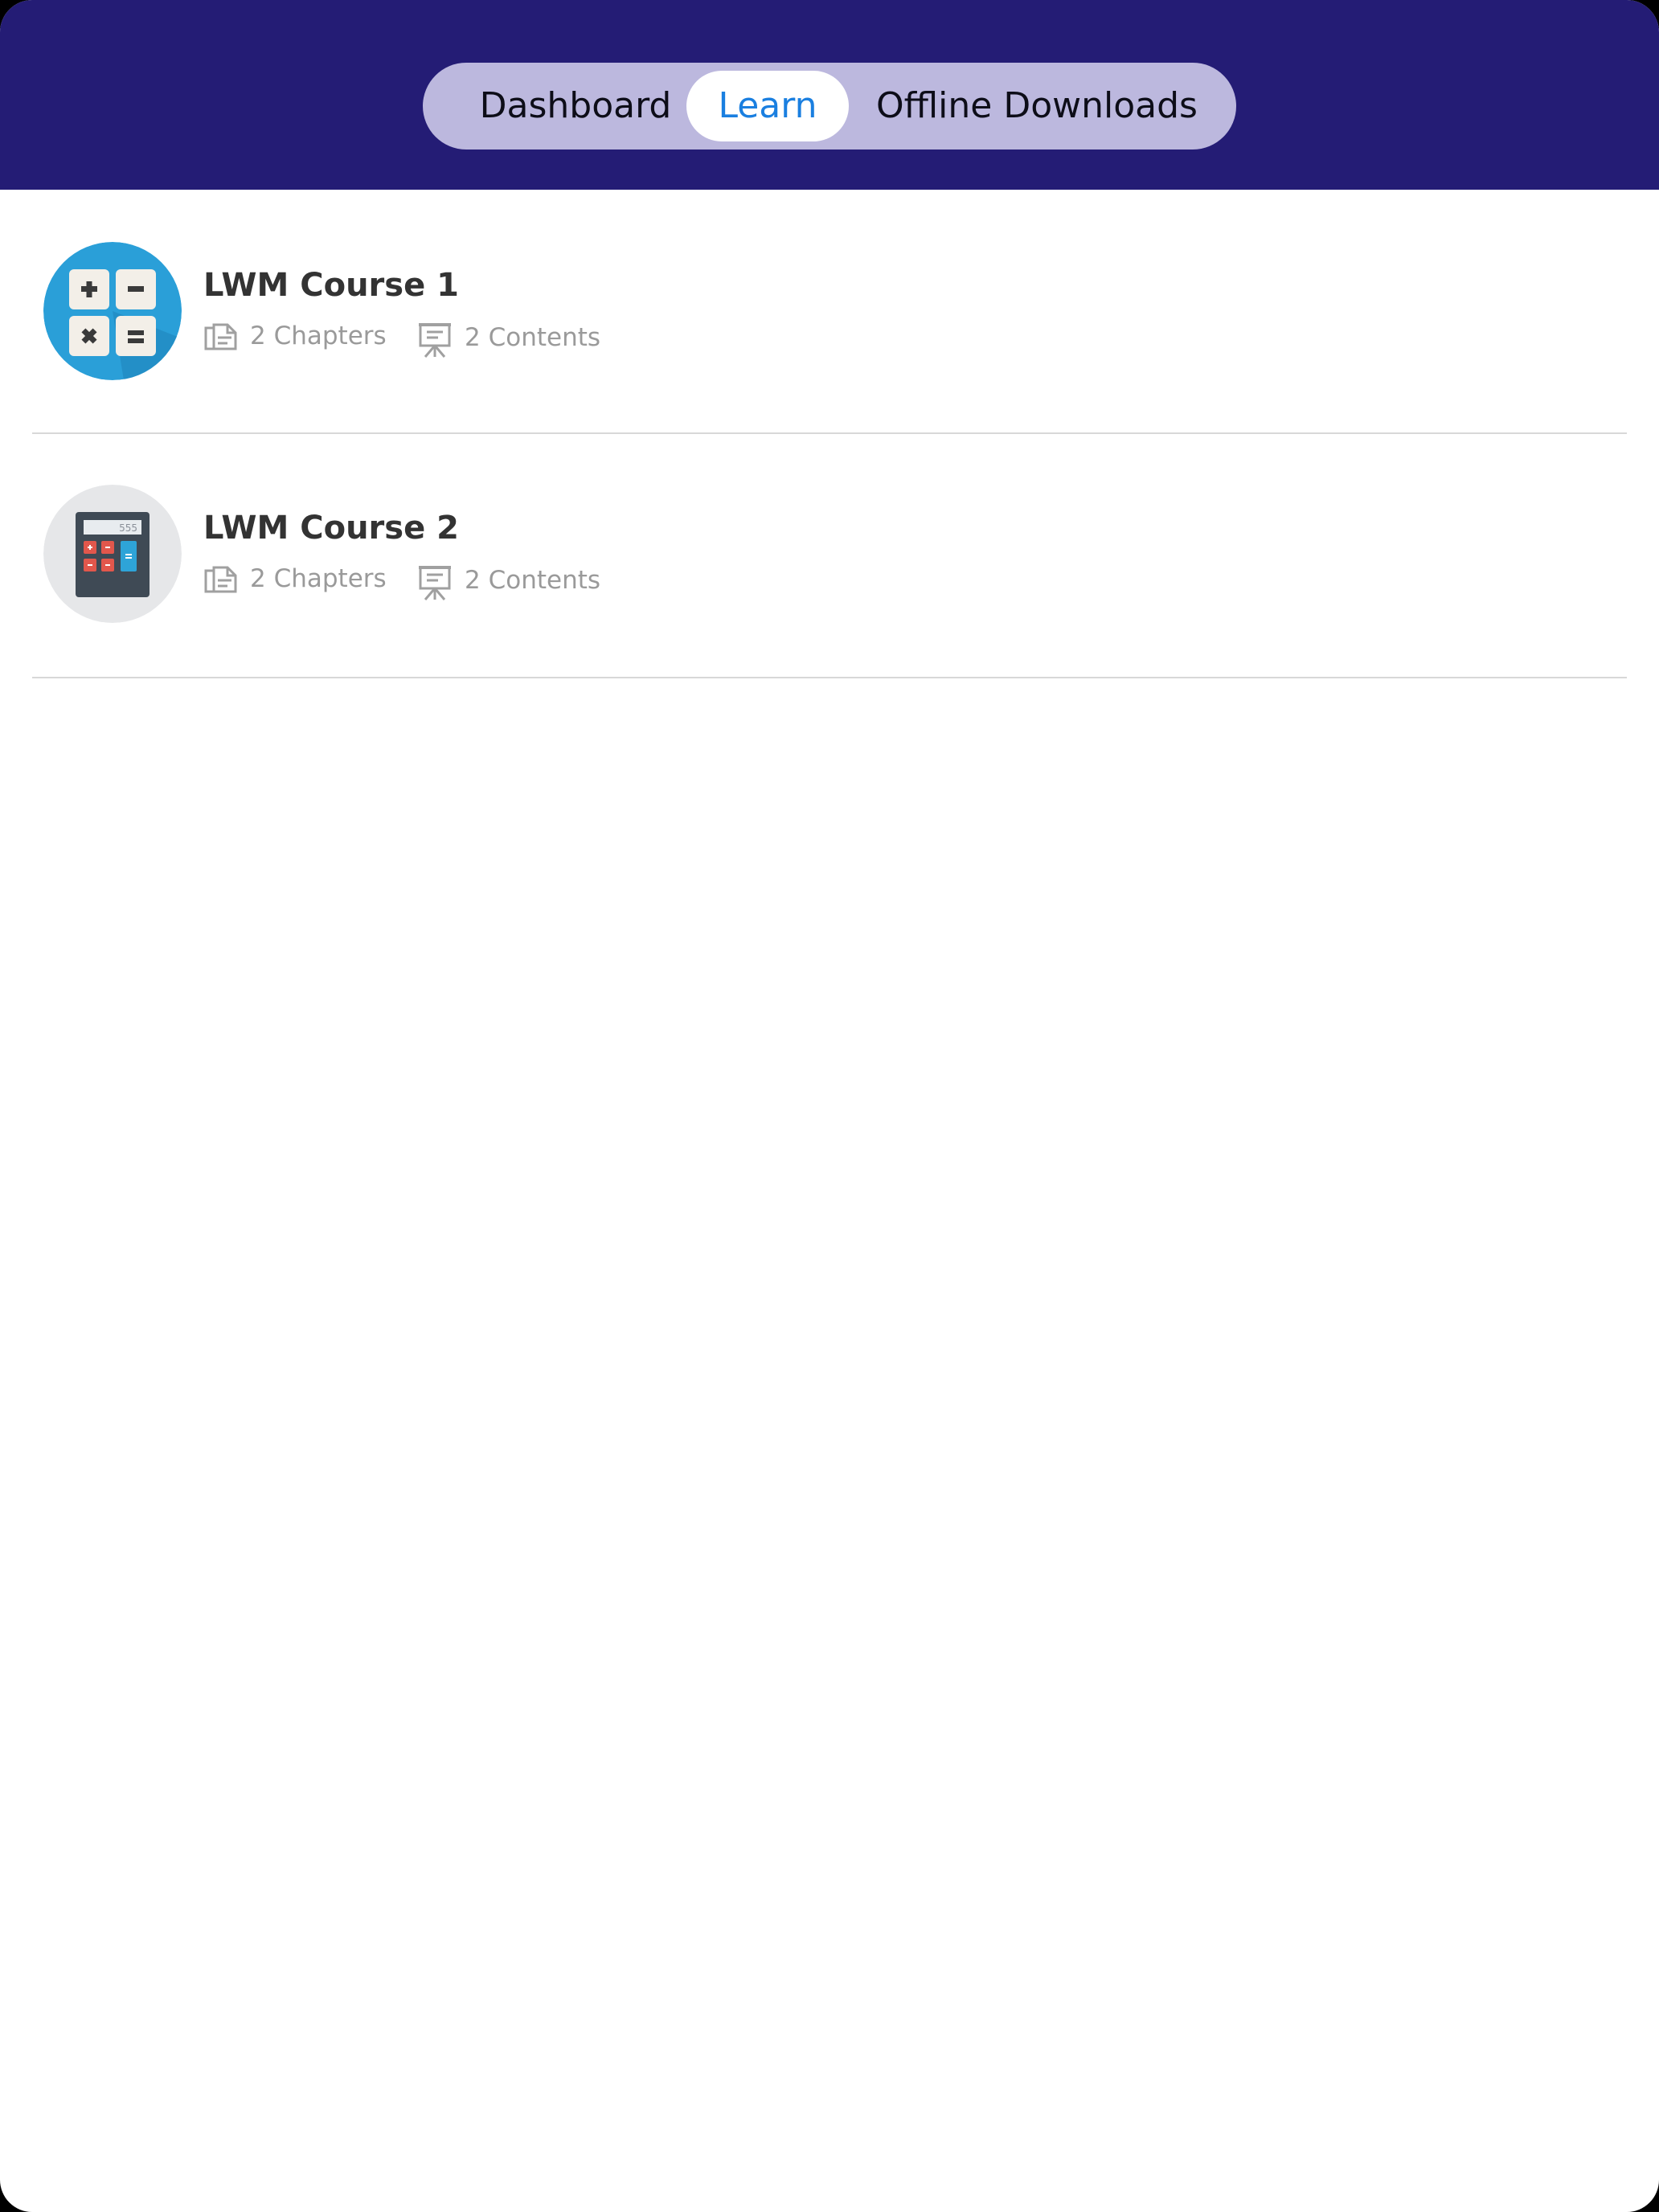 The height and width of the screenshot is (2212, 1659). What do you see at coordinates (331, 285) in the screenshot?
I see `course-title: LWM Course 1` at bounding box center [331, 285].